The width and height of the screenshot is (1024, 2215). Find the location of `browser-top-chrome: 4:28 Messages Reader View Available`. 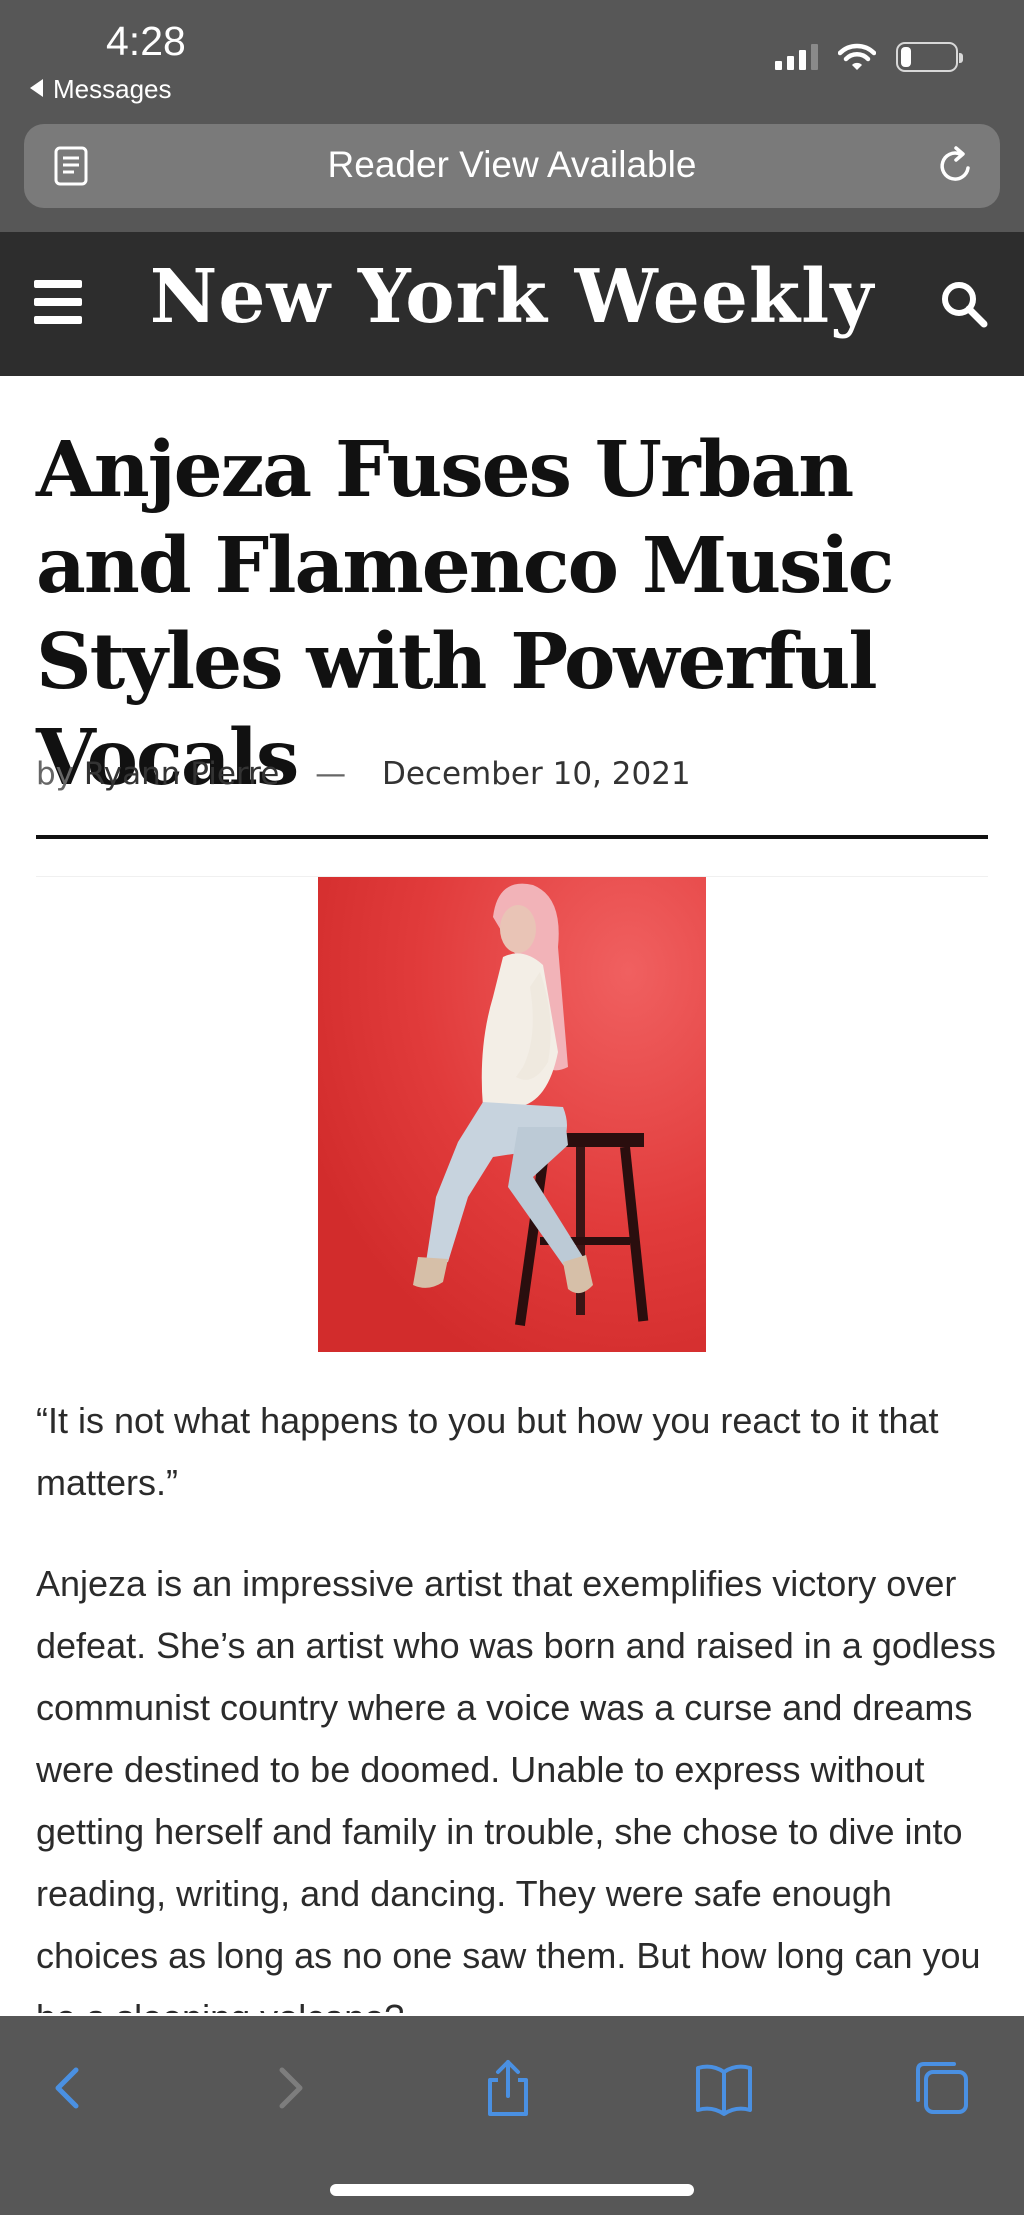

browser-top-chrome: 4:28 Messages Reader View Available is located at coordinates (512, 116).